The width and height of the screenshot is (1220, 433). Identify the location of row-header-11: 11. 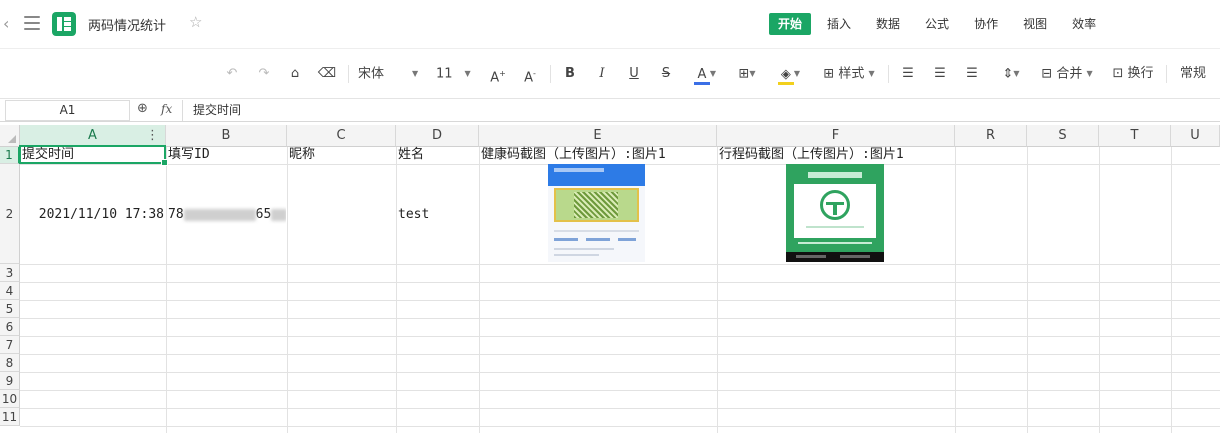
(10, 417).